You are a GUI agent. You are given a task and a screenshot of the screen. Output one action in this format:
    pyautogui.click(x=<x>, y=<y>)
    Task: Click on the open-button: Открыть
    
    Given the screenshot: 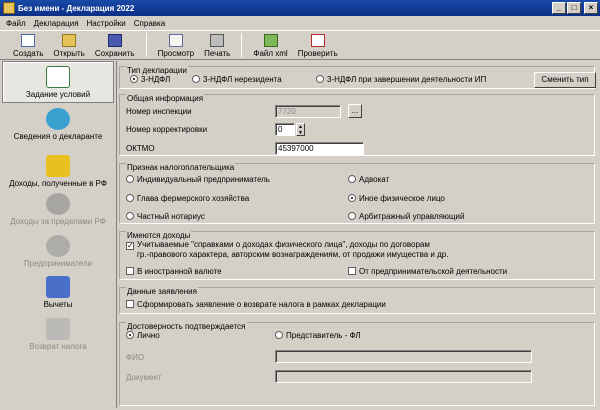 What is the action you would take?
    pyautogui.click(x=68, y=45)
    